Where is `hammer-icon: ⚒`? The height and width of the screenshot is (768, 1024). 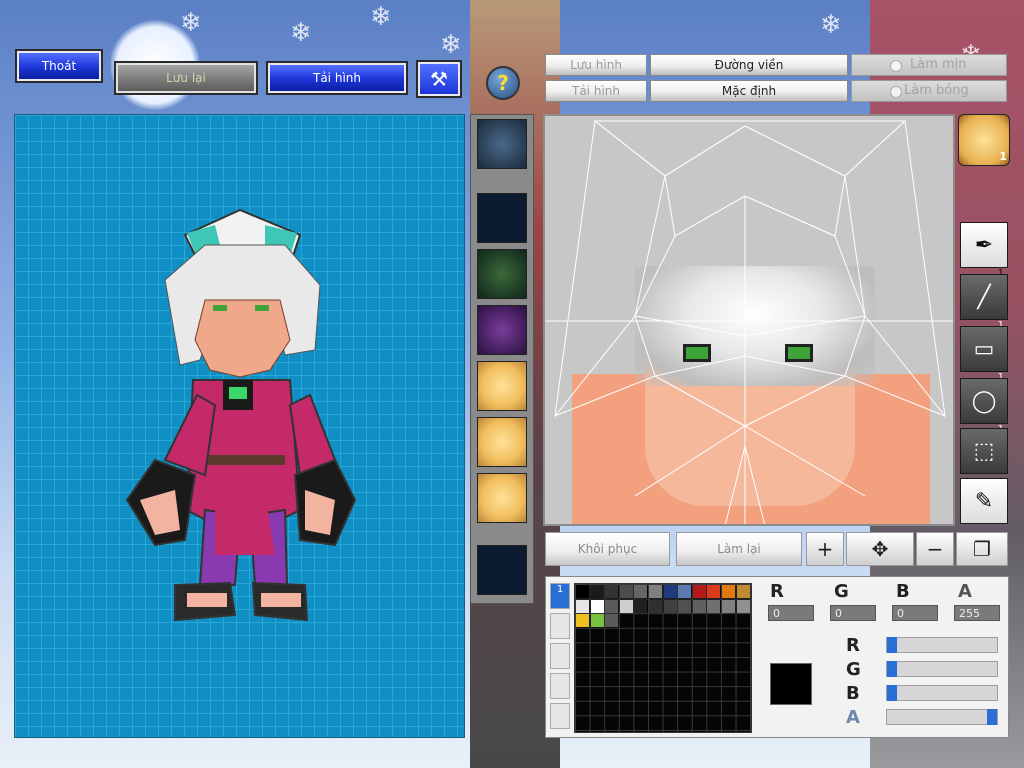
hammer-icon: ⚒ is located at coordinates (439, 79).